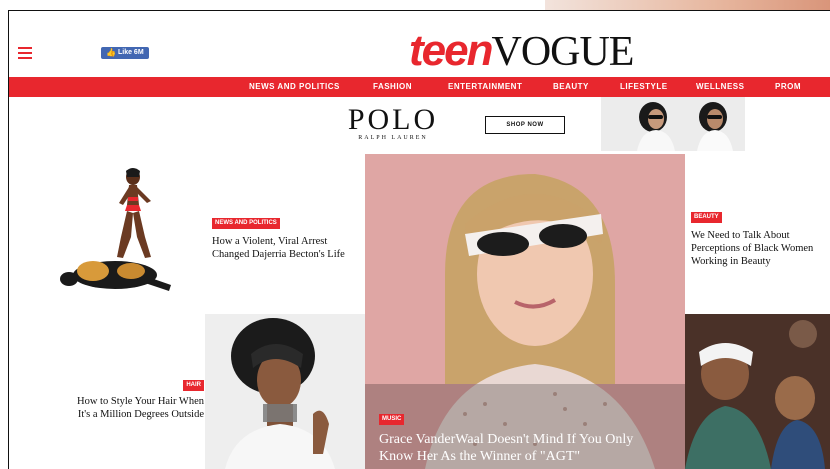 This screenshot has width=830, height=469. I want to click on tag-music: MUSIC, so click(392, 419).